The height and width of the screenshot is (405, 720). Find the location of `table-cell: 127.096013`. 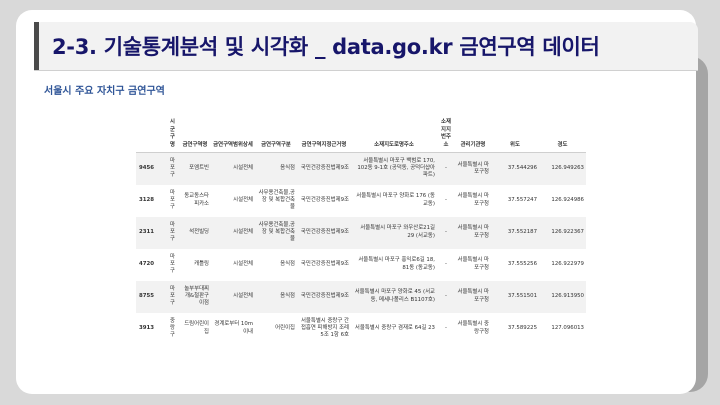

table-cell: 127.096013 is located at coordinates (567, 327).